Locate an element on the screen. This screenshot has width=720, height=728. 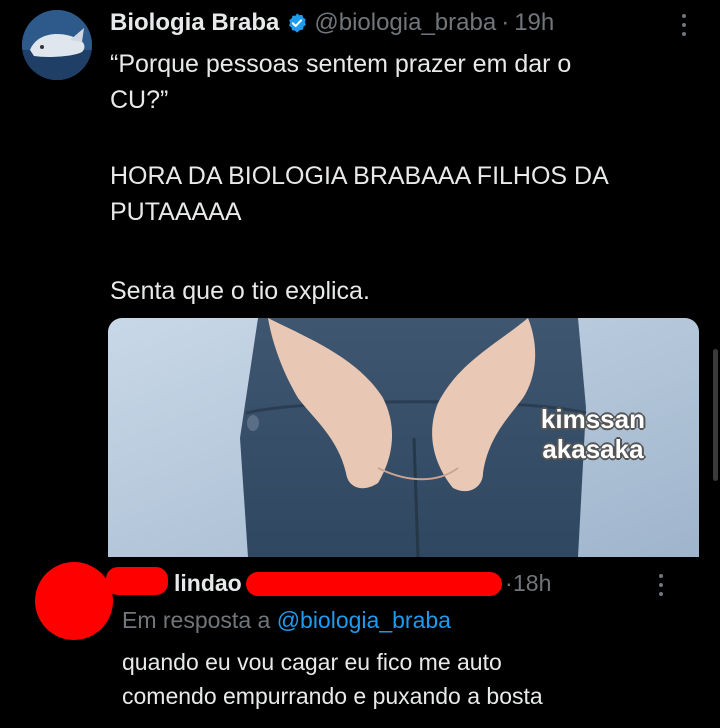
author-avatar is located at coordinates (57, 45).